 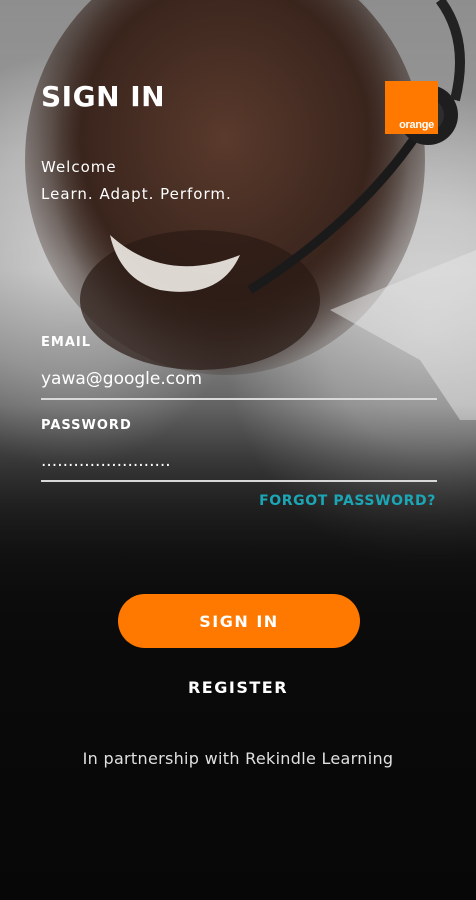 I want to click on password-field, so click(x=239, y=465).